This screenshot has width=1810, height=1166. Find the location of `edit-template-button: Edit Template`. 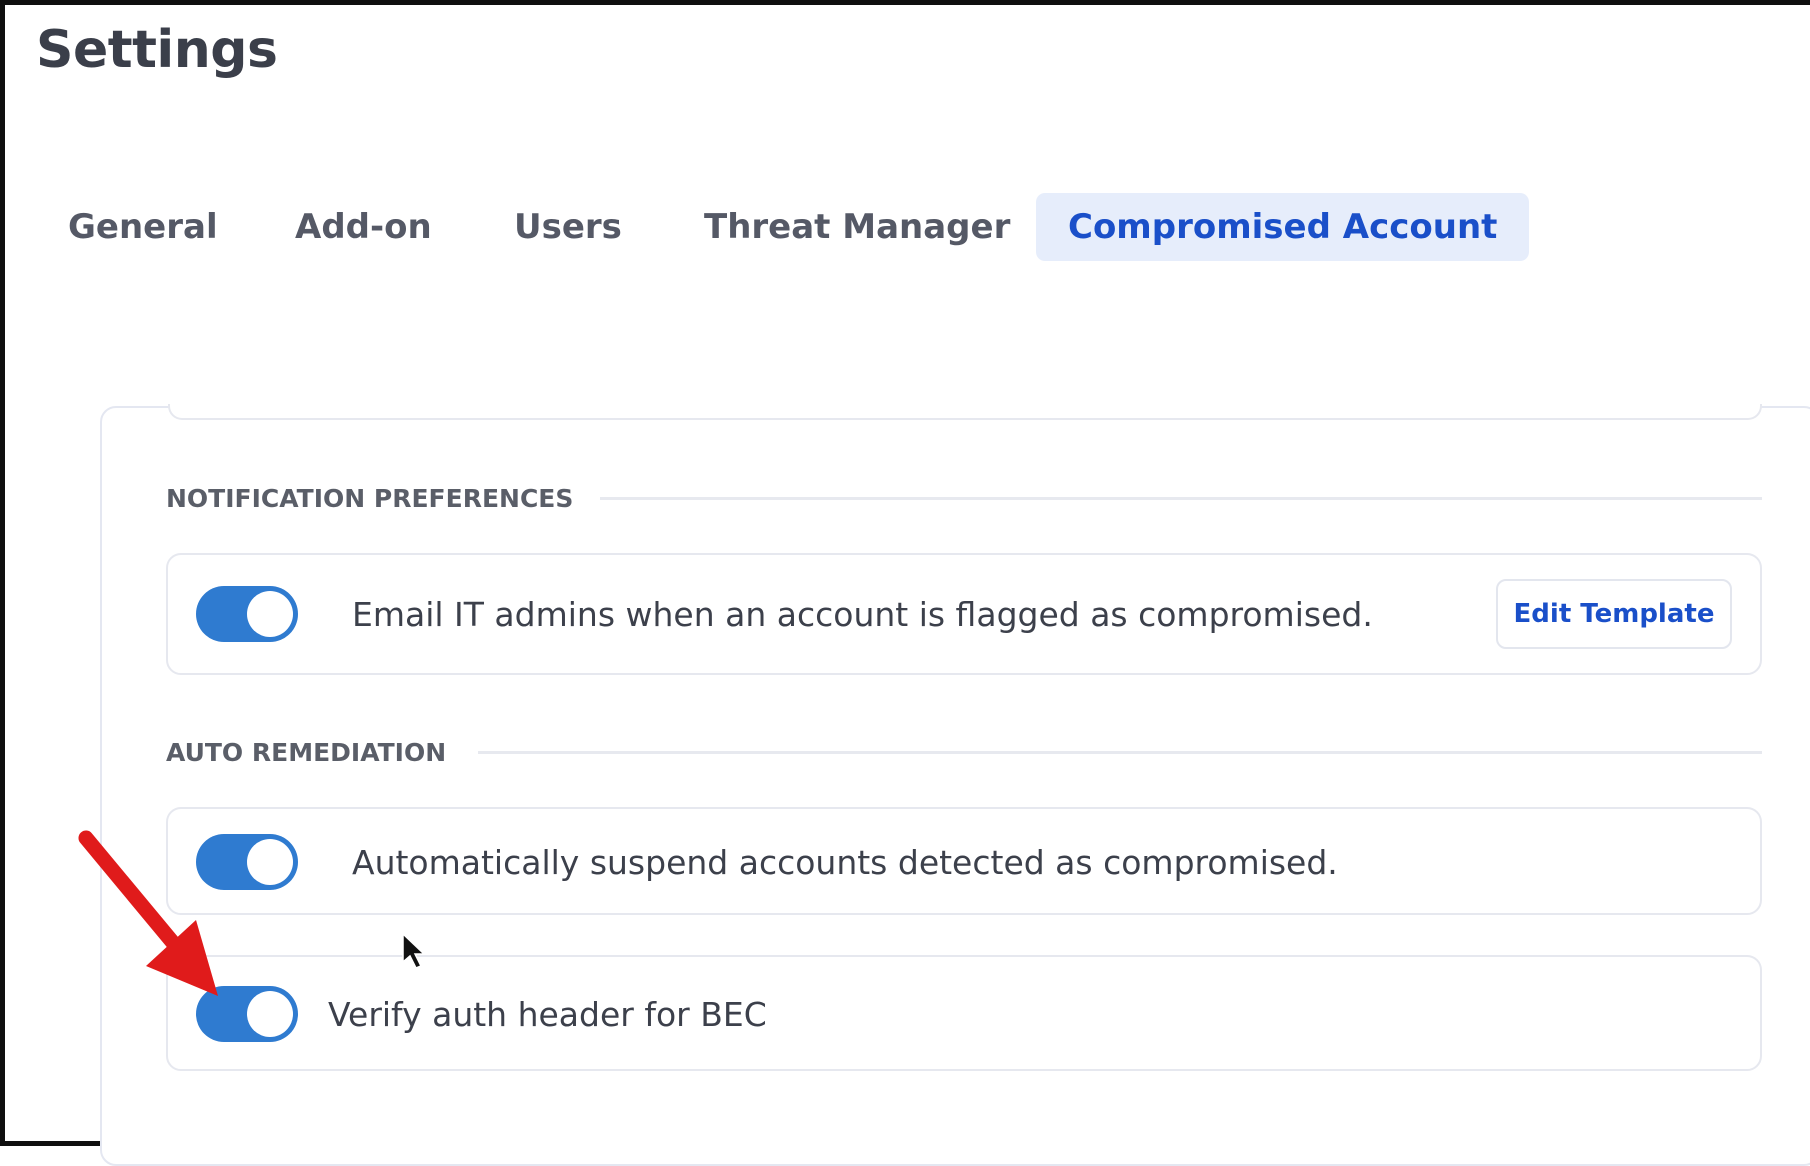

edit-template-button: Edit Template is located at coordinates (1614, 614).